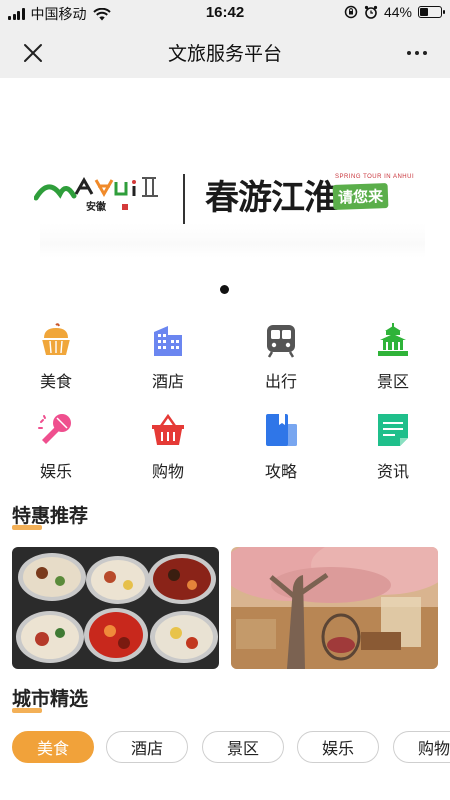  Describe the element at coordinates (281, 341) in the screenshot. I see `train-icon` at that location.